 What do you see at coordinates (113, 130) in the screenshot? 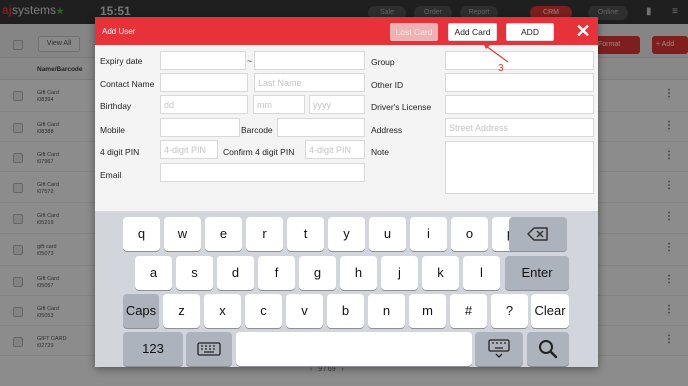
I see `mobile-label: Mobile` at bounding box center [113, 130].